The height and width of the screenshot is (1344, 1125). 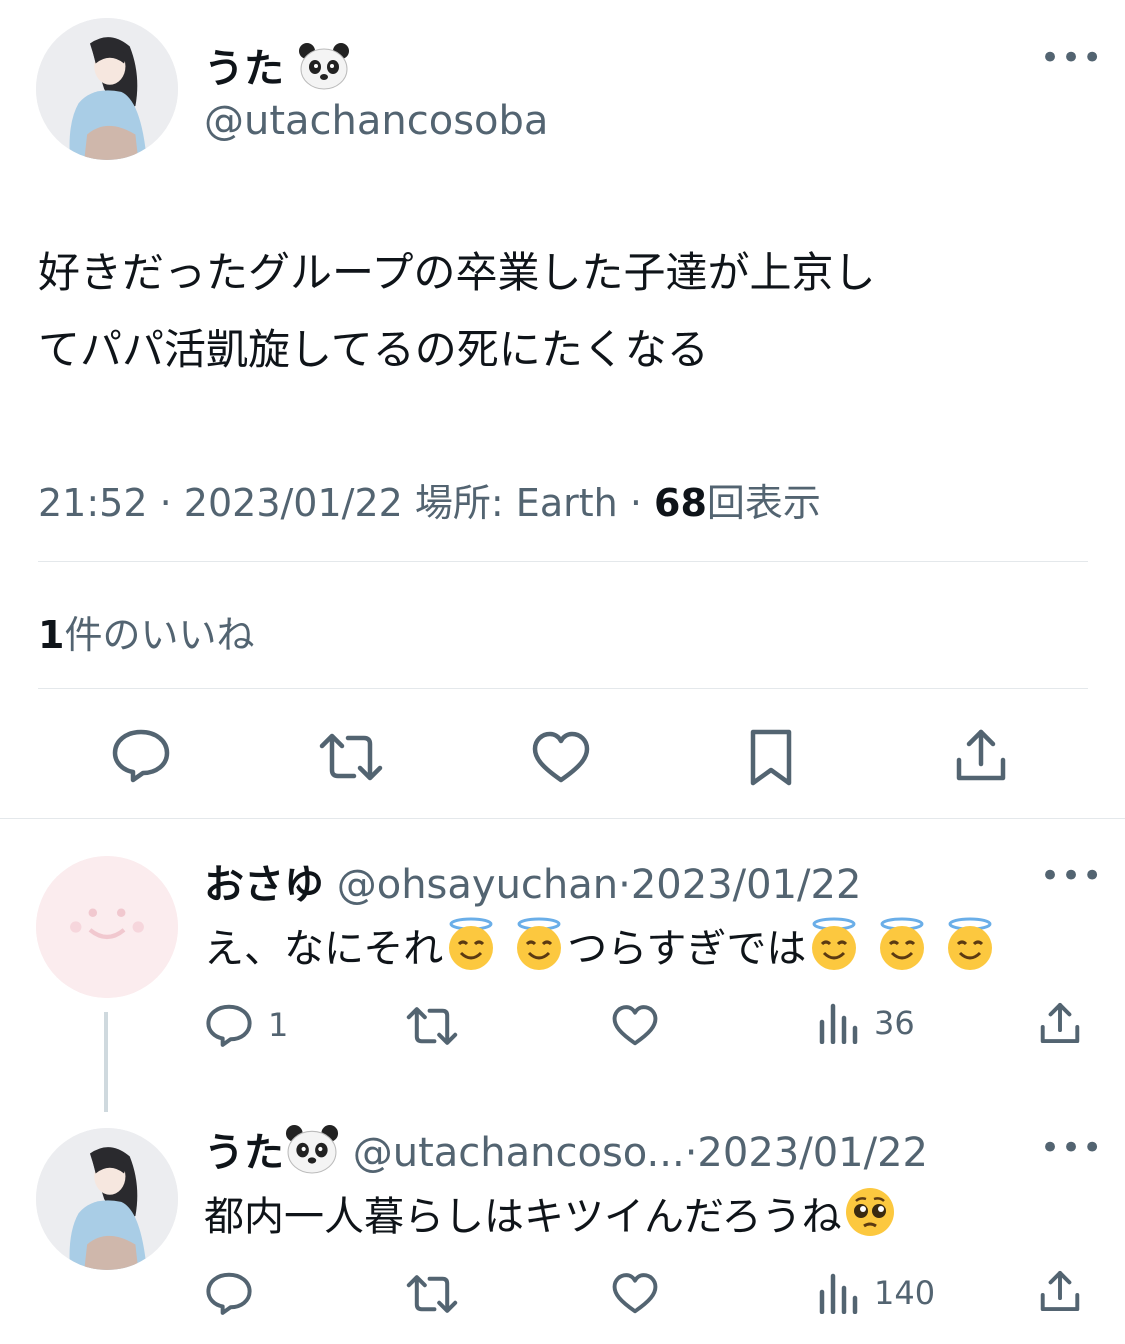 What do you see at coordinates (866, 1023) in the screenshot?
I see `views-button: 36` at bounding box center [866, 1023].